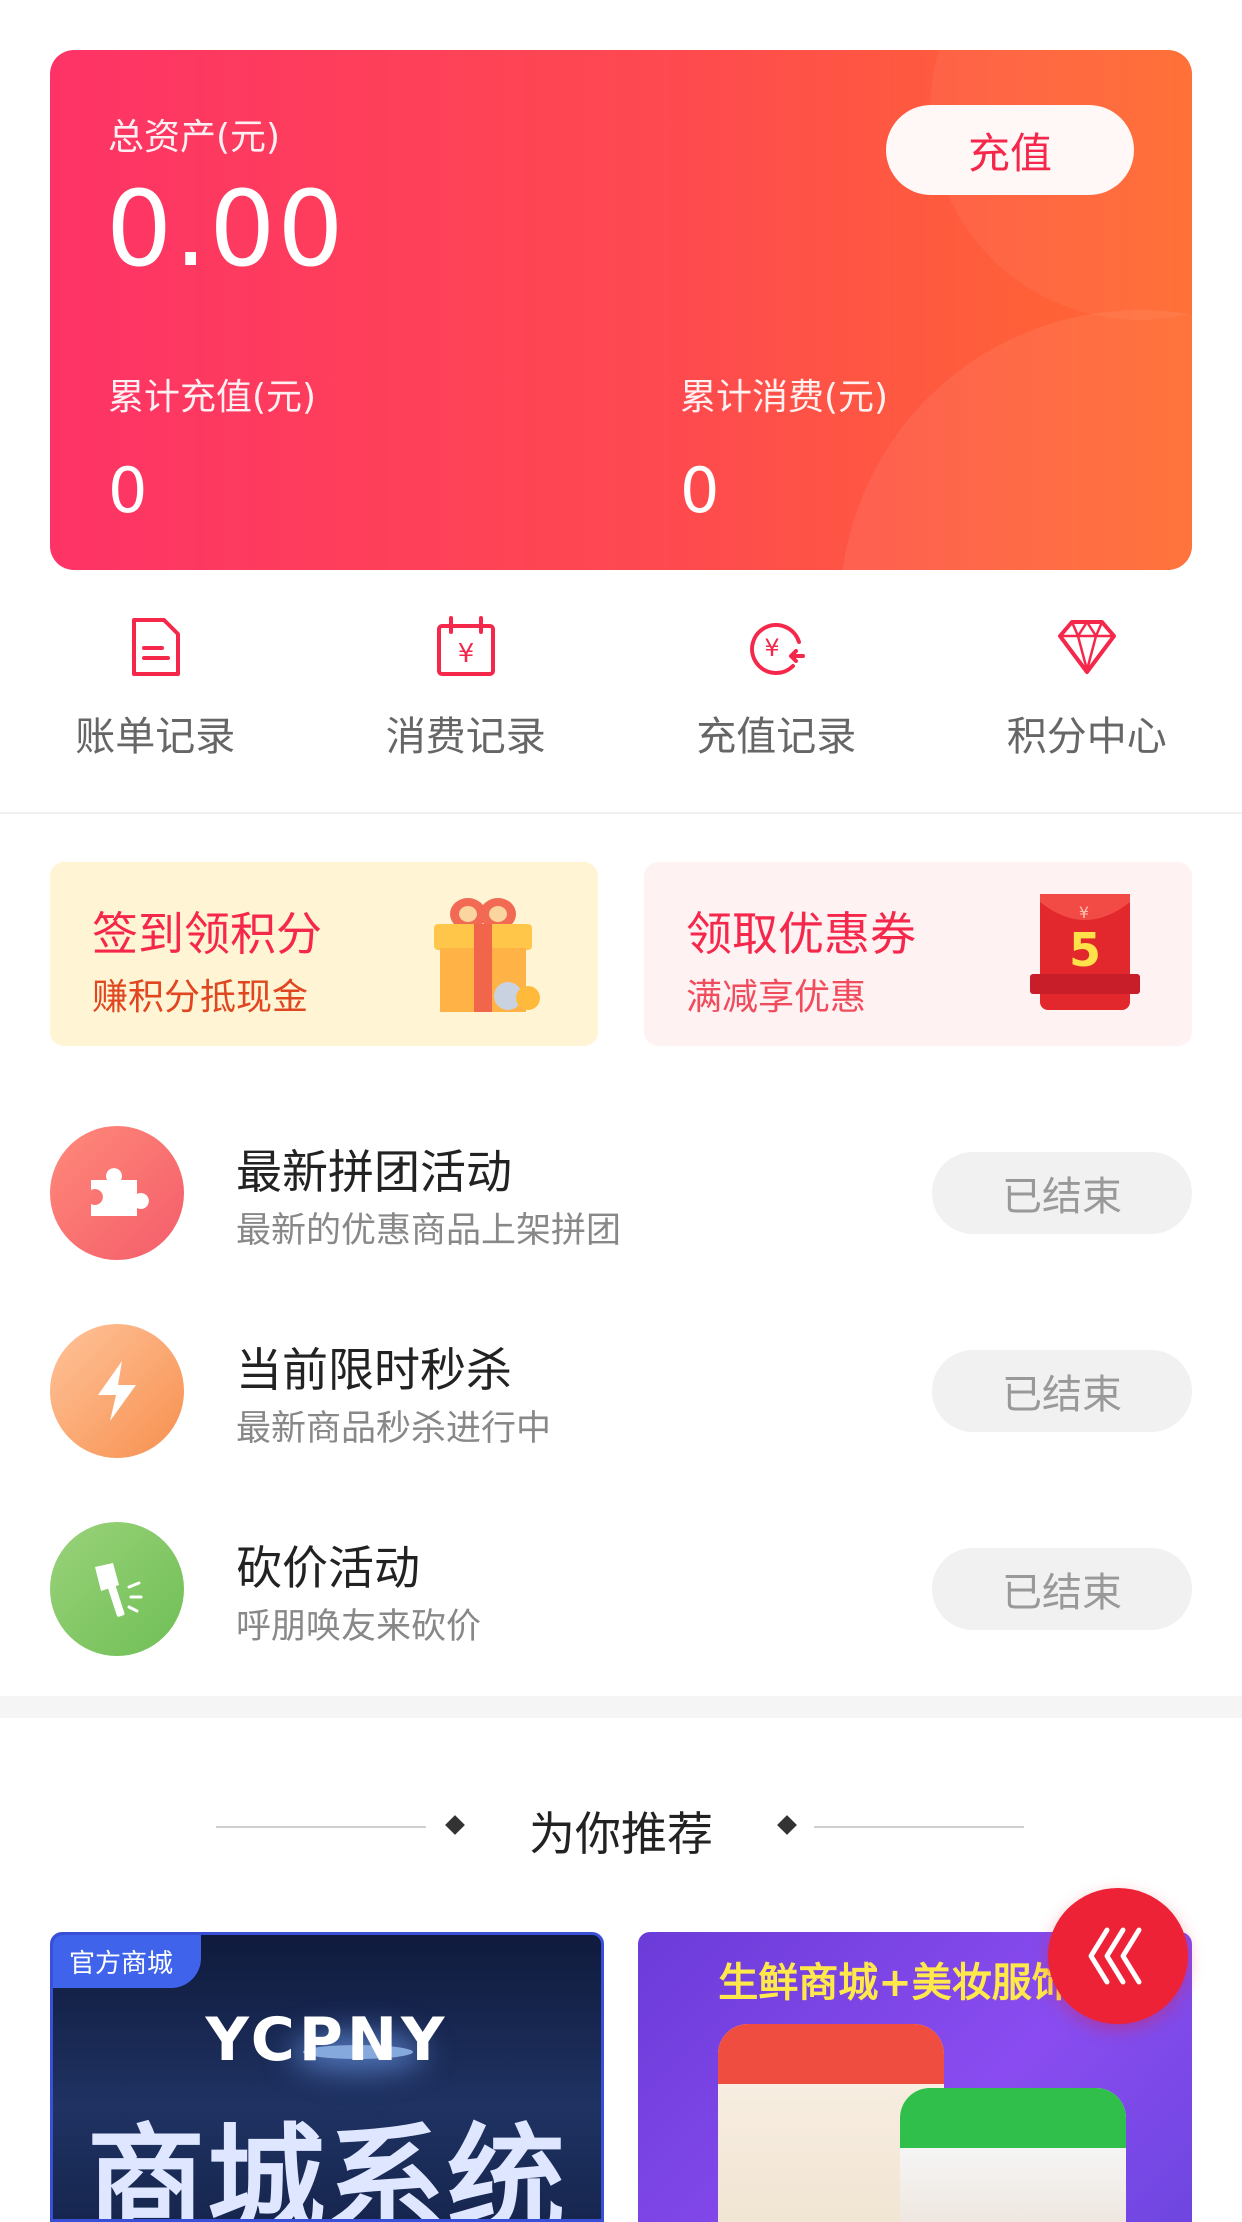 The height and width of the screenshot is (2222, 1242). I want to click on lightning-icon, so click(117, 1391).